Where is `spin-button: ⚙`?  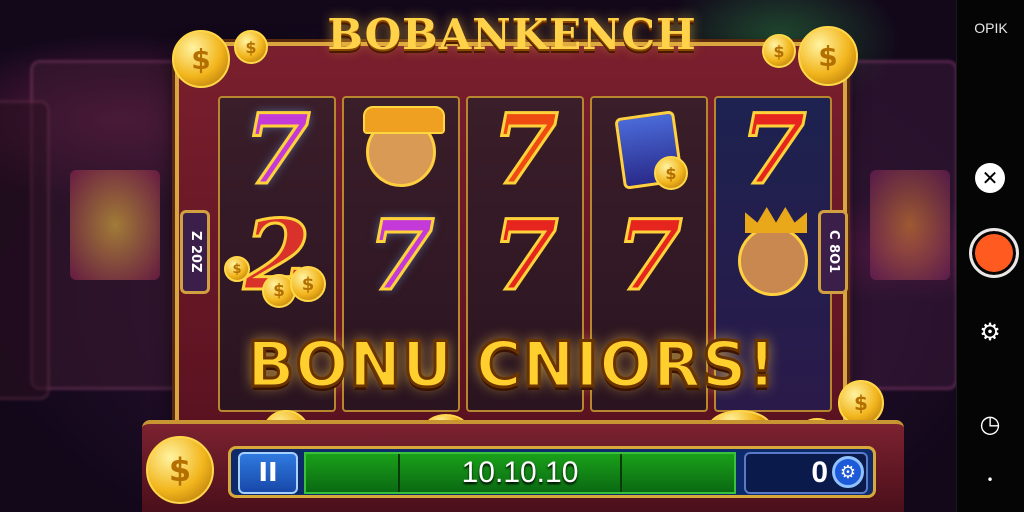 spin-button: ⚙ is located at coordinates (848, 472).